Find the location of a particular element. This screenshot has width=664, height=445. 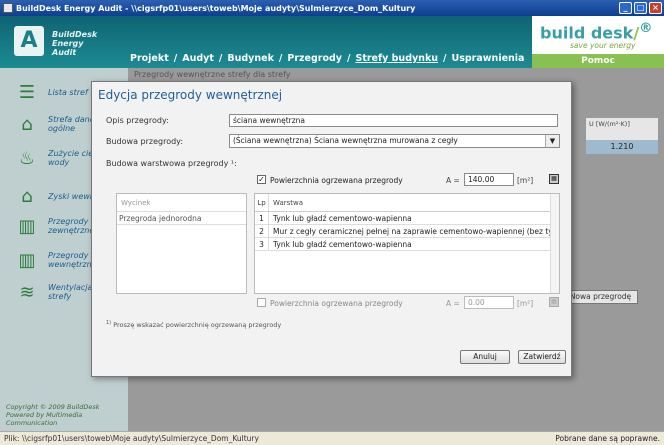

layer-row: 3 Tynk lub gładź cementowo-wapienna is located at coordinates (407, 244).